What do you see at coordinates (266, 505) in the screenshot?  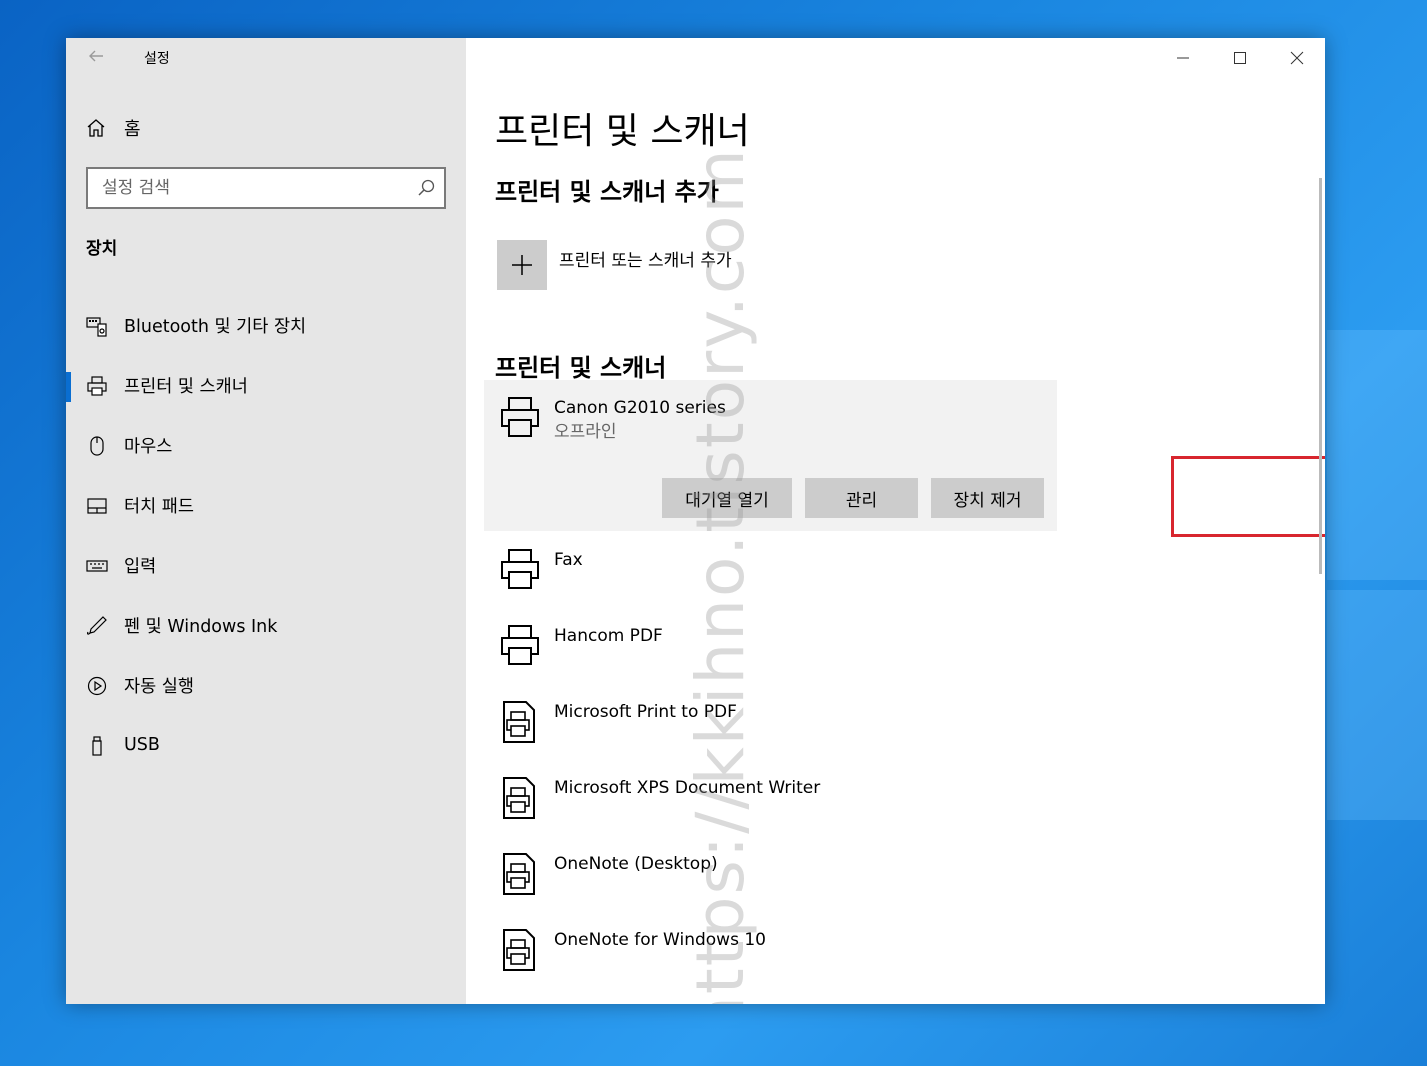 I see `sidebar-item-touchpad: 터치 패드` at bounding box center [266, 505].